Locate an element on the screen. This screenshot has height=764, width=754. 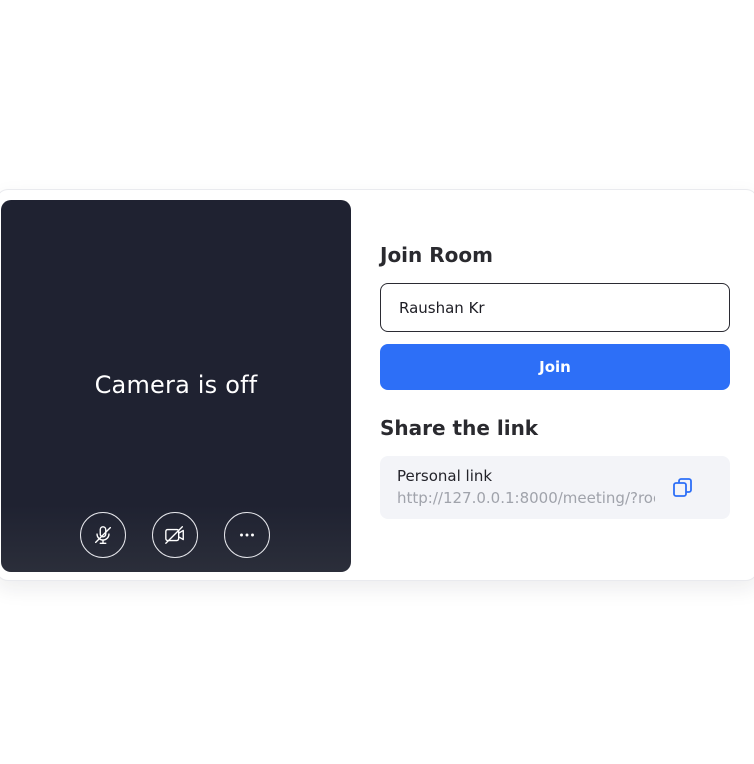
camera-status-text: Camera is off is located at coordinates (176, 385).